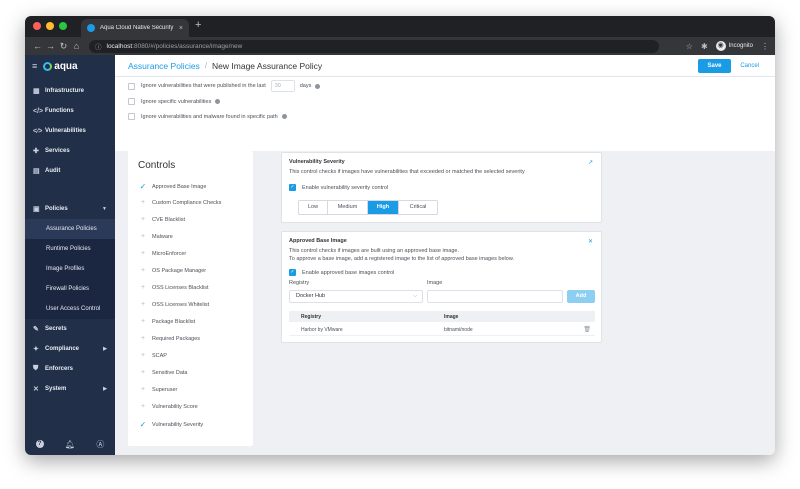  What do you see at coordinates (171, 424) in the screenshot?
I see `control-item: ✓ Vulnerability Severity` at bounding box center [171, 424].